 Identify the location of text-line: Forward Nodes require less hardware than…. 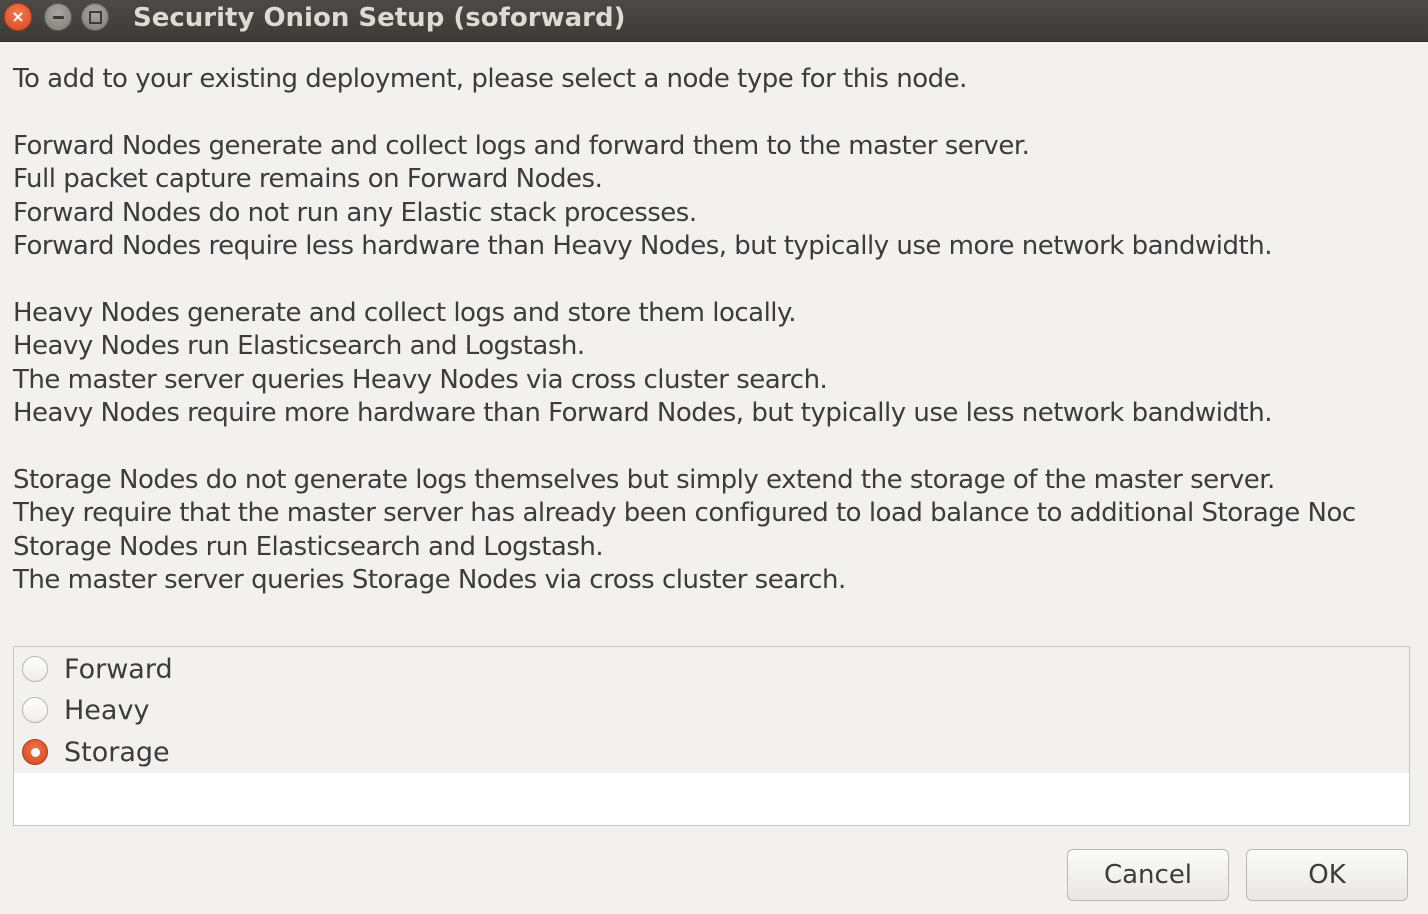
(642, 246).